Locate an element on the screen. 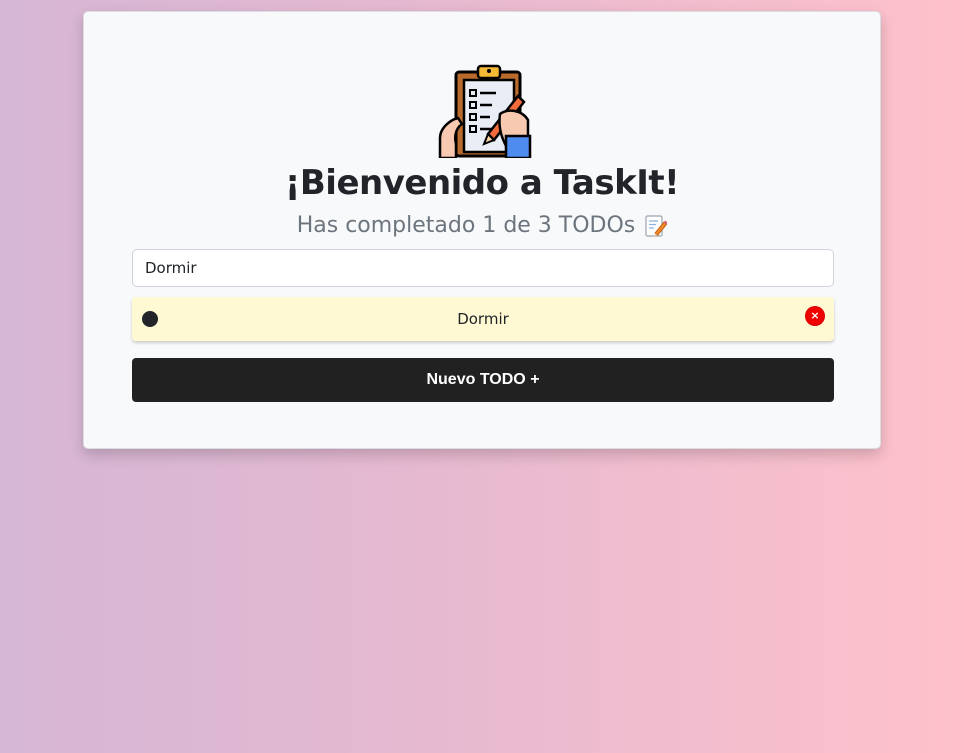  progress-text: Has completado 1 de 3 TODOs is located at coordinates (466, 225).